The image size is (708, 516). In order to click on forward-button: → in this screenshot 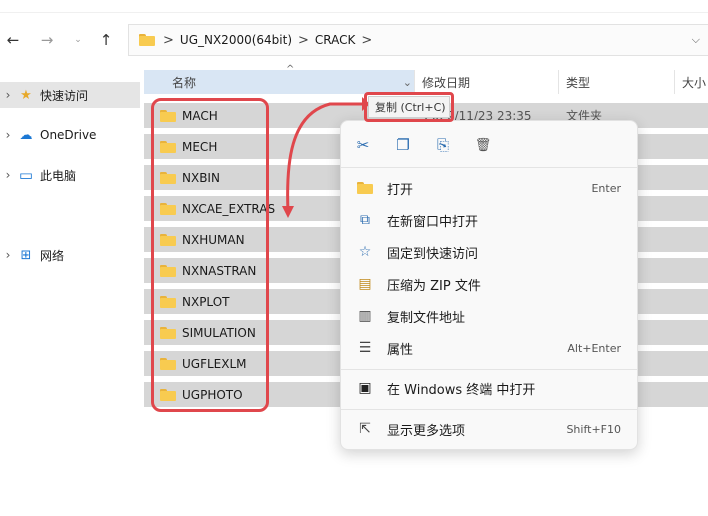, I will do `click(47, 40)`.